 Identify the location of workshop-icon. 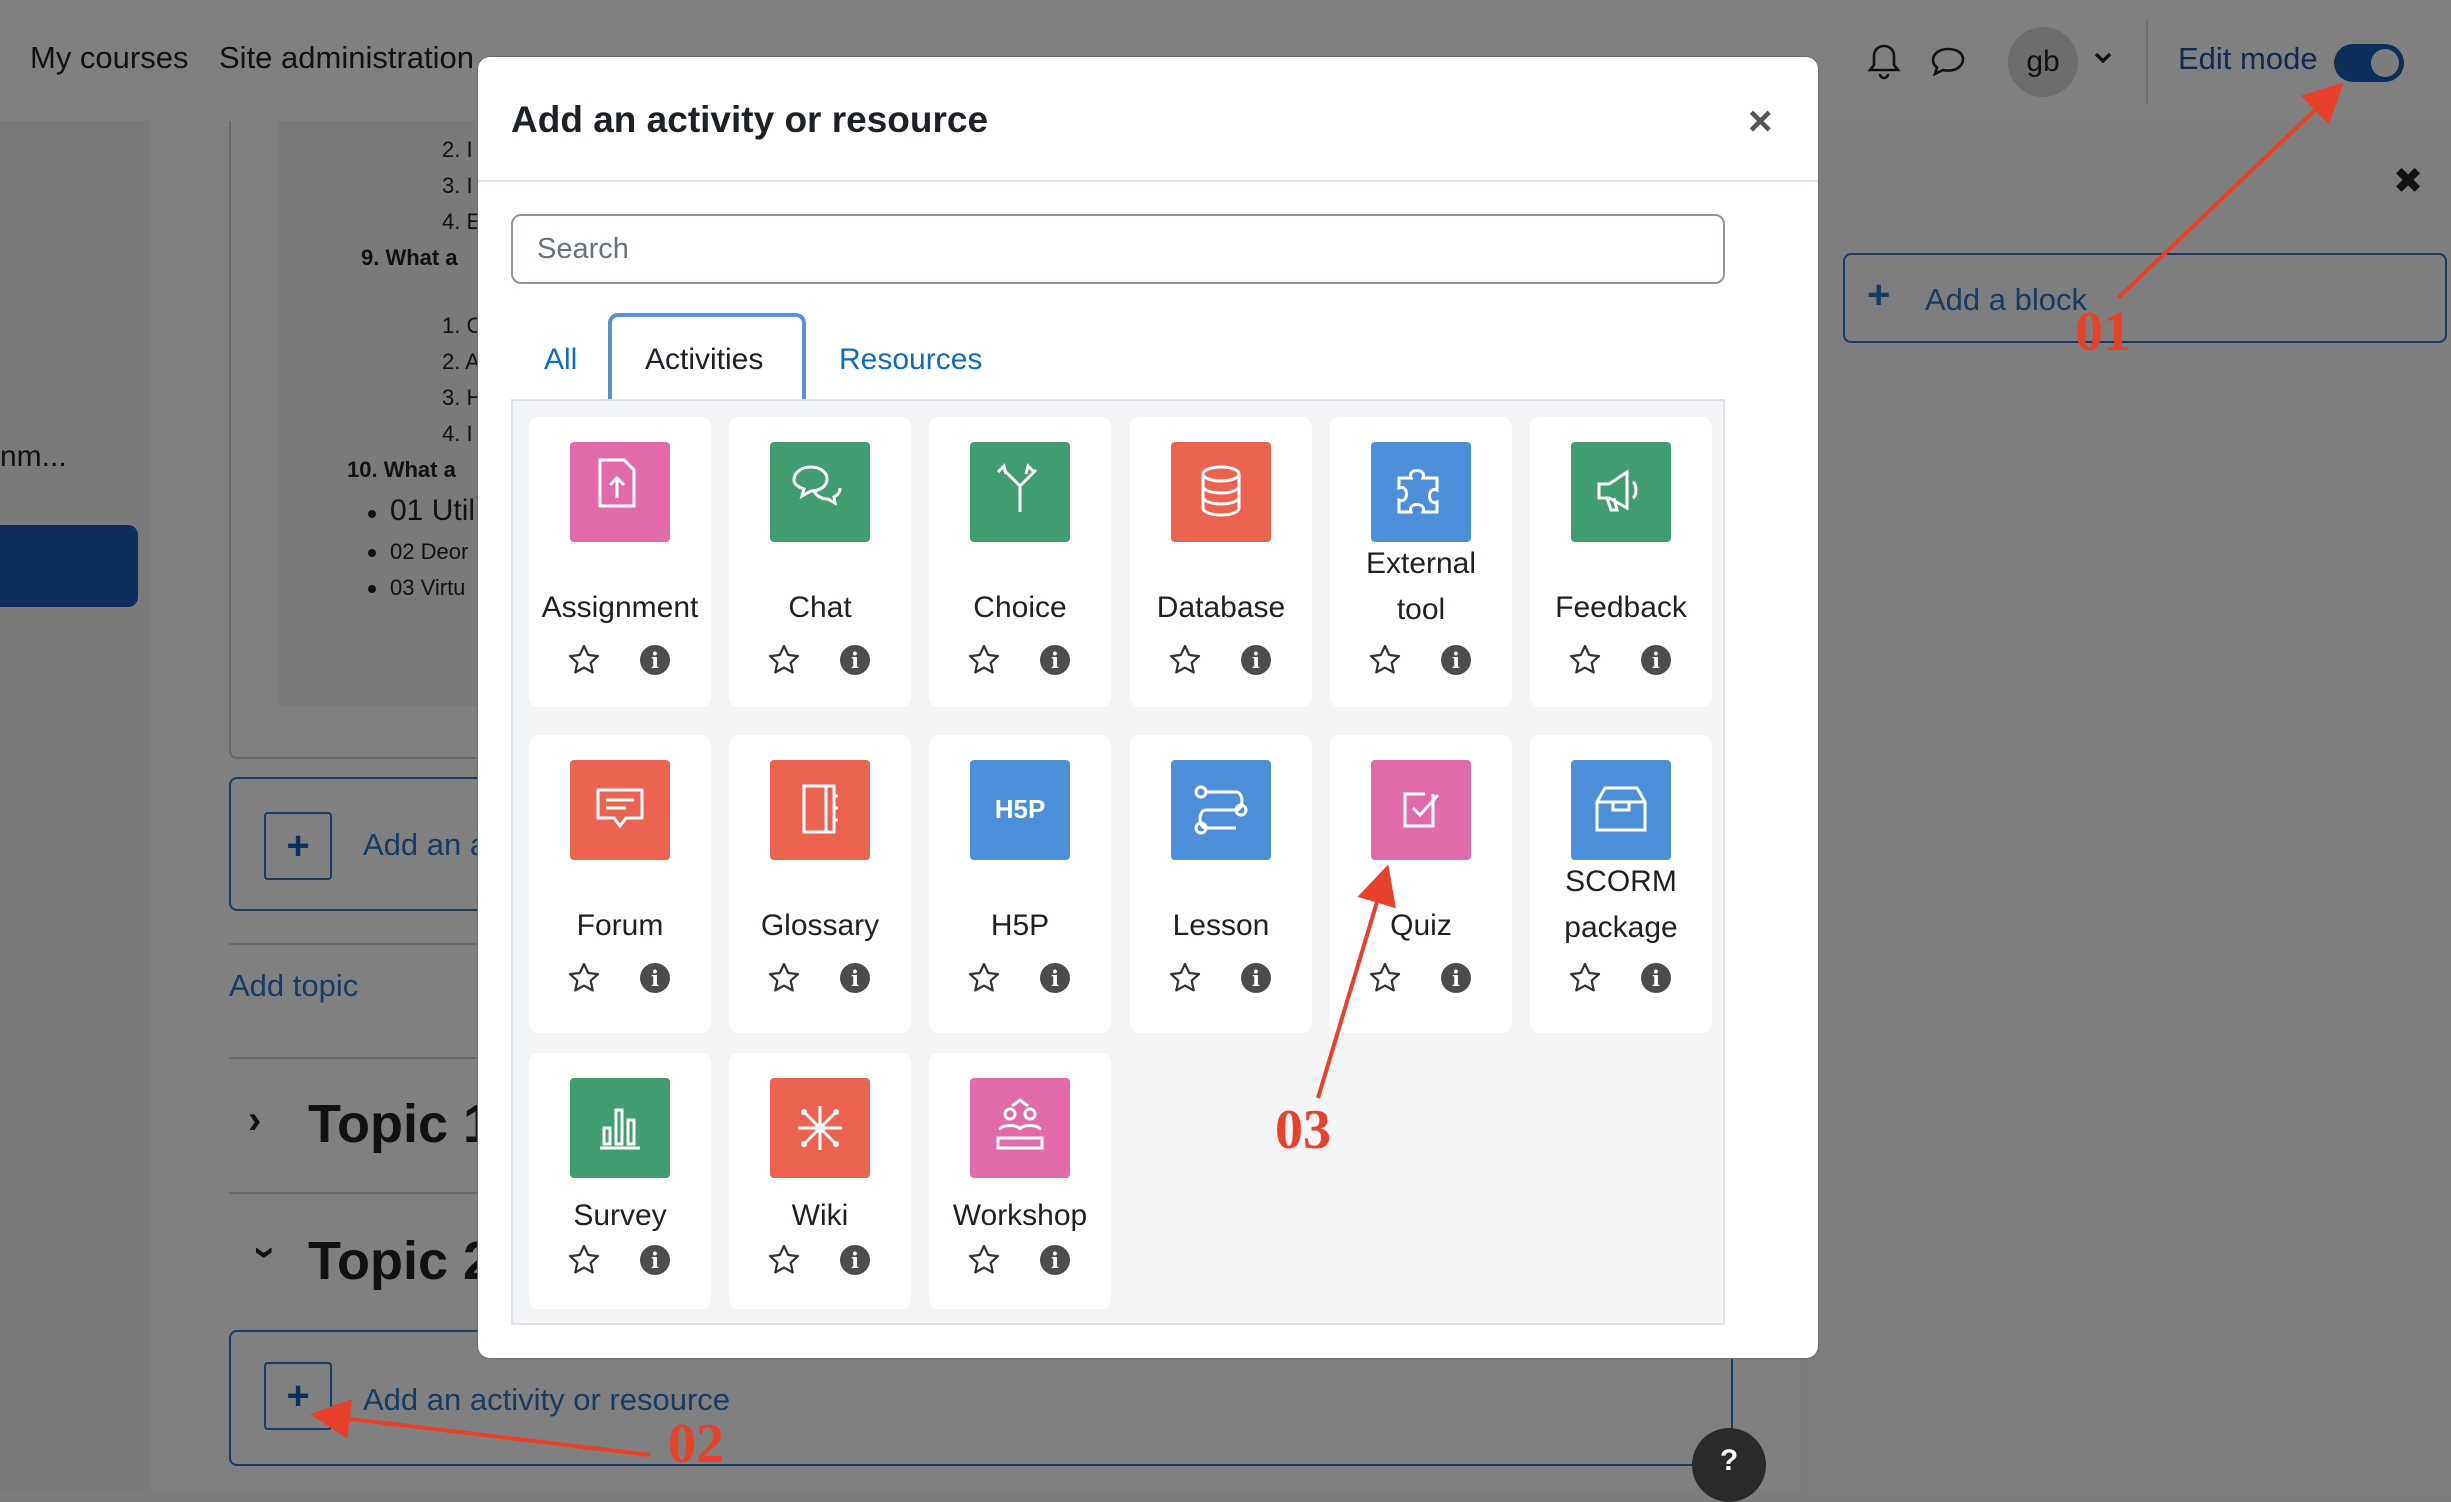
(1020, 1128).